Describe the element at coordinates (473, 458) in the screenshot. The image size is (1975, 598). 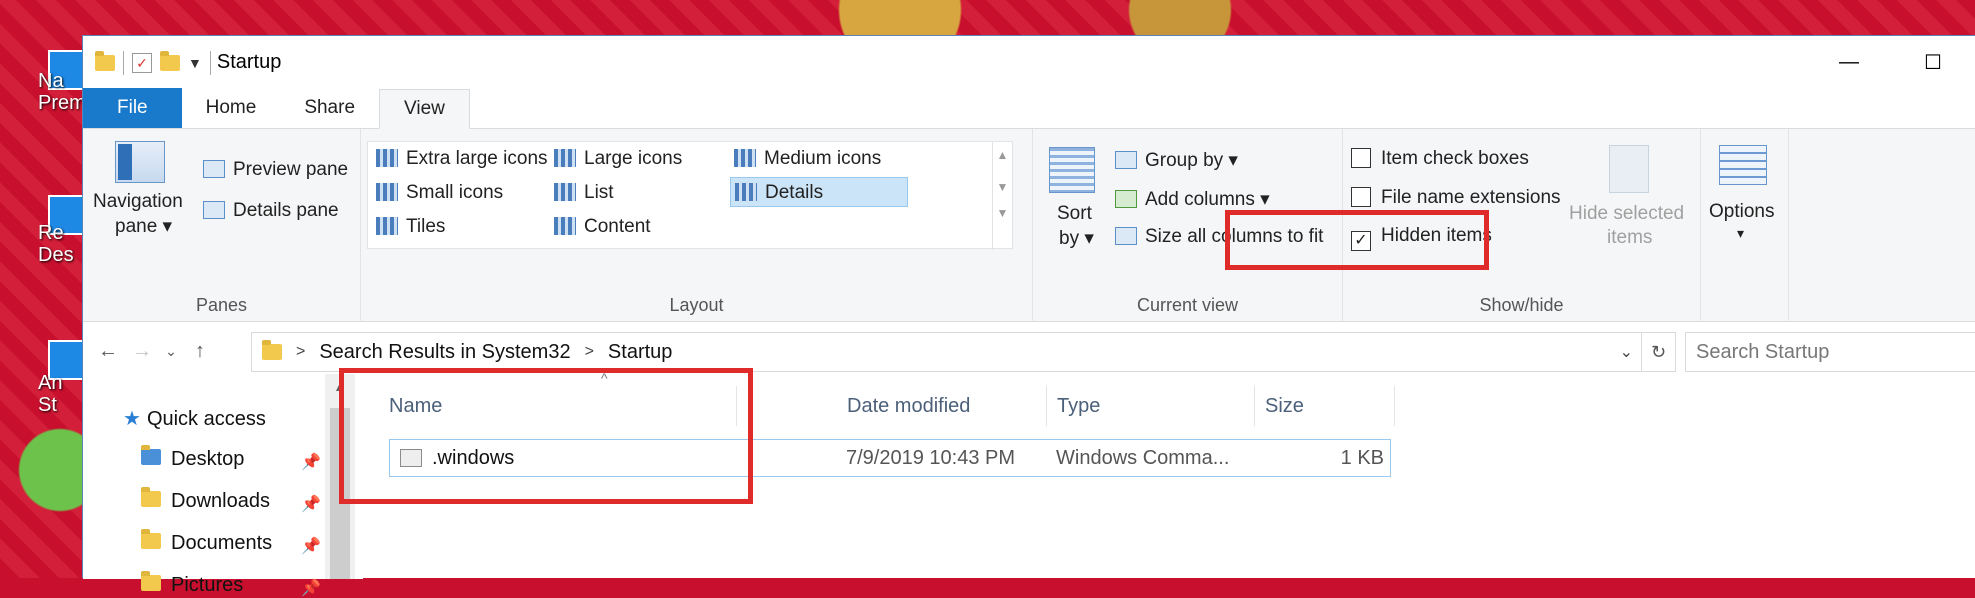
I see `file-name: .windows` at that location.